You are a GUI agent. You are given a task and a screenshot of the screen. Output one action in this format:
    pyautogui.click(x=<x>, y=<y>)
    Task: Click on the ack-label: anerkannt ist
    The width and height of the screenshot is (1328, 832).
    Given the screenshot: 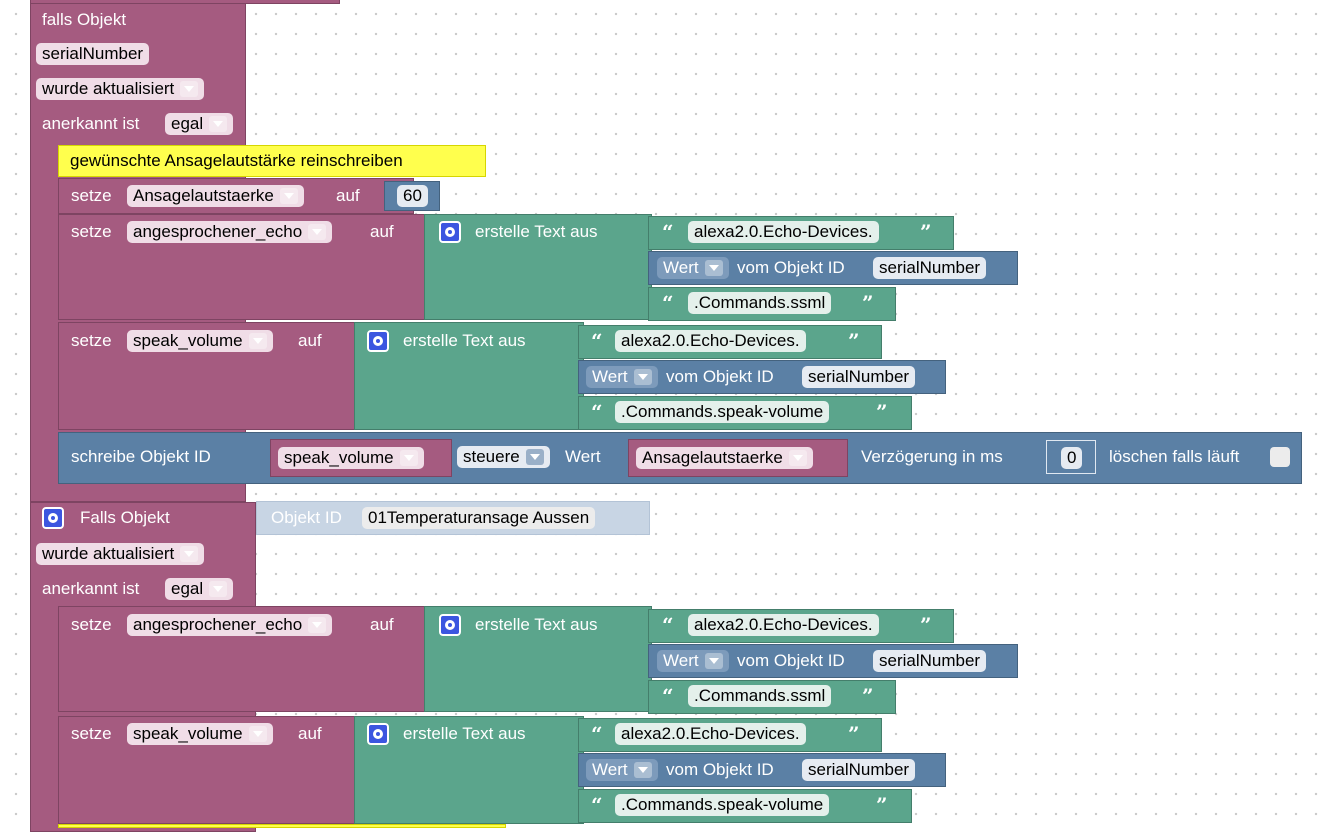 What is the action you would take?
    pyautogui.click(x=91, y=588)
    